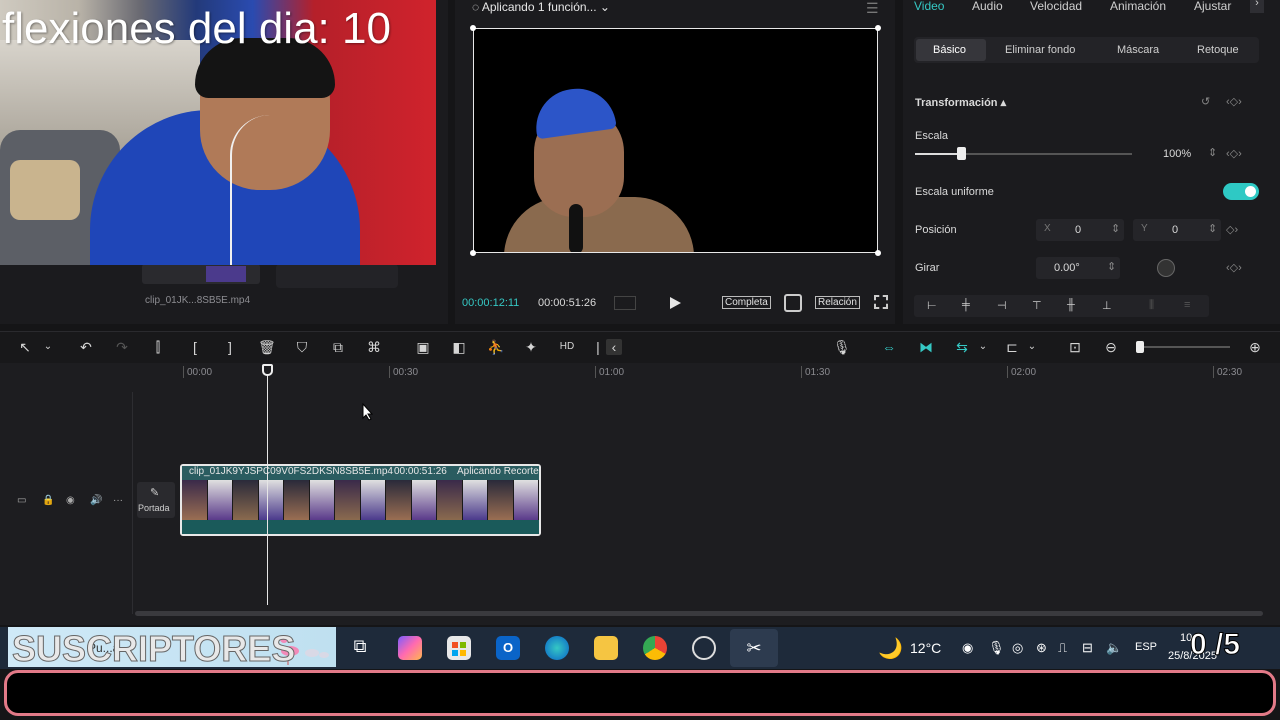 Image resolution: width=1280 pixels, height=720 pixels. Describe the element at coordinates (837, 302) in the screenshot. I see `aspect-ratio-button: Relación` at that location.